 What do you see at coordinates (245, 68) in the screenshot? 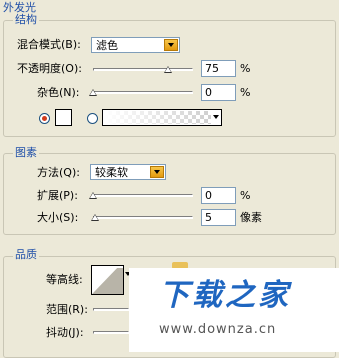
I see `opacity-unit: %` at bounding box center [245, 68].